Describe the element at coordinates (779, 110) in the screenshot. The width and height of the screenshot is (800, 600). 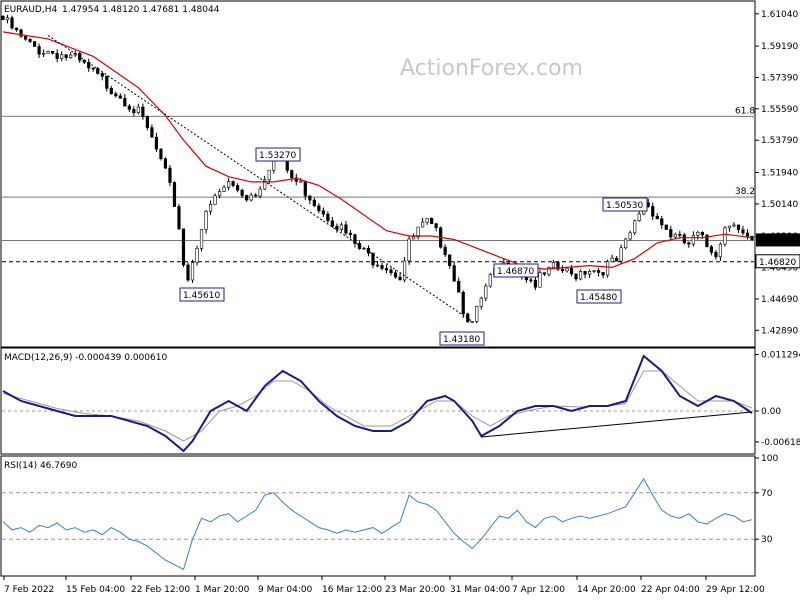
I see `price-y-tick-label: 1.55590` at that location.